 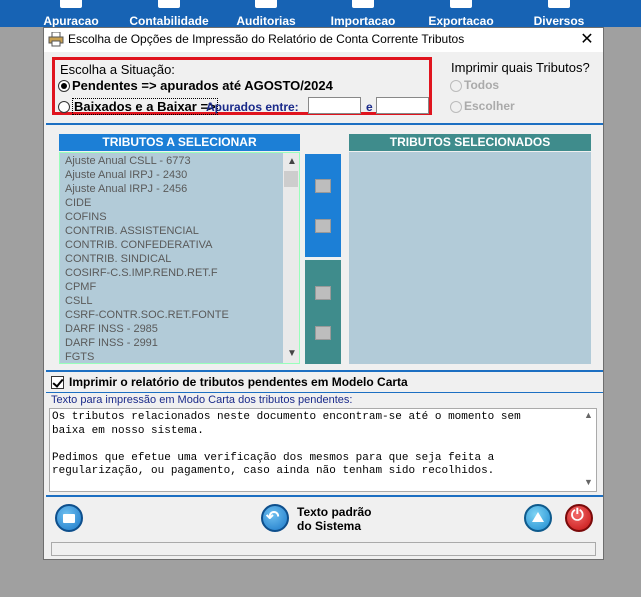 I want to click on right-list-header: TRIBUTOS SELECIONADOS, so click(x=470, y=142).